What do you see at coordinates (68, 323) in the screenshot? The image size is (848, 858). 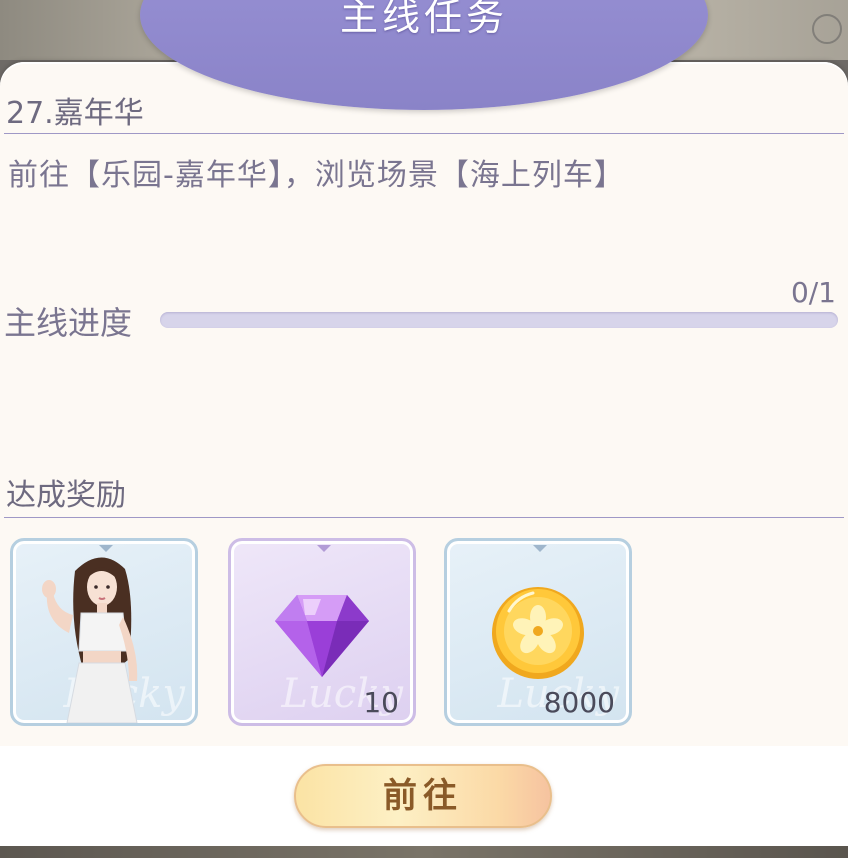 I see `progress-label: 主线进度` at bounding box center [68, 323].